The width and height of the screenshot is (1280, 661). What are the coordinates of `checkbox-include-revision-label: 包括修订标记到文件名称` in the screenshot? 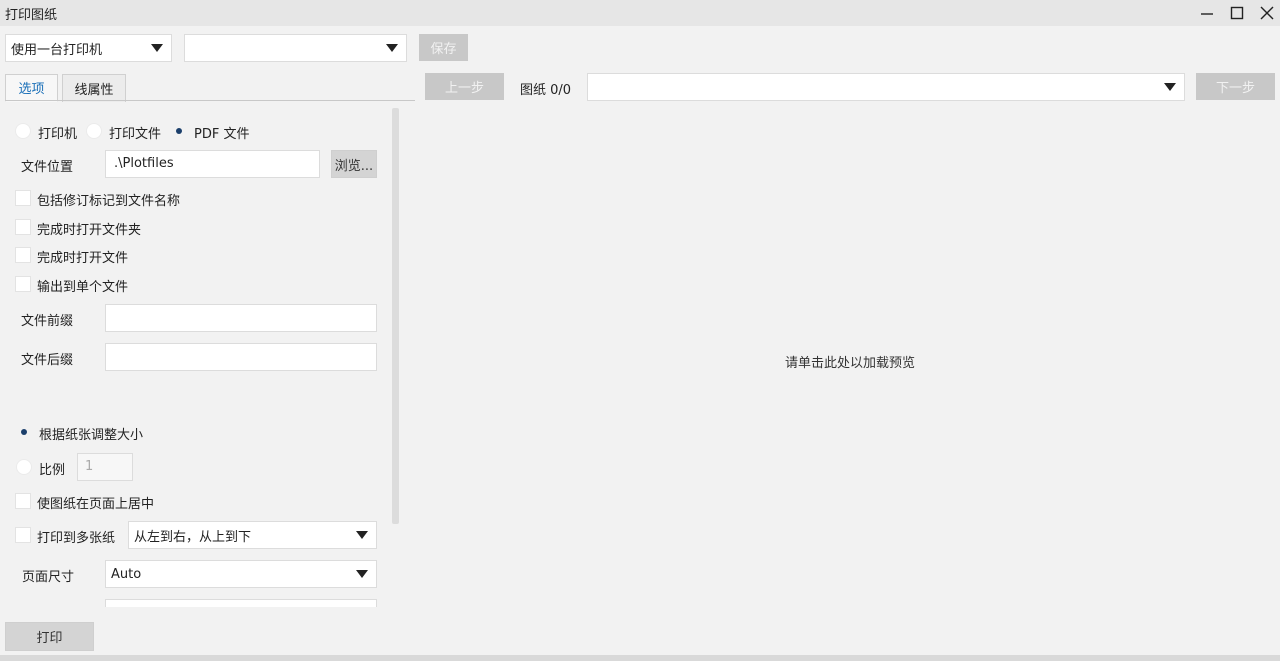 It's located at (109, 201).